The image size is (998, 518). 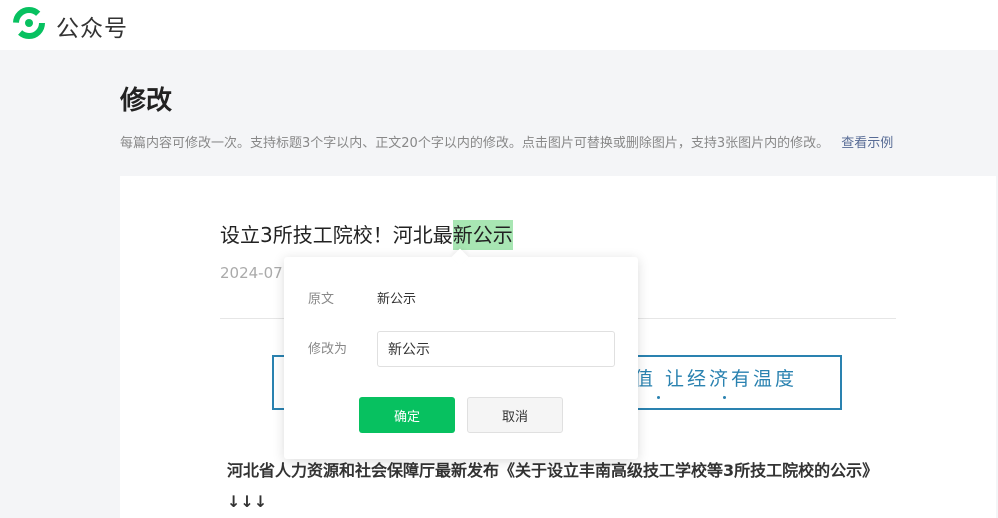 I want to click on confirm-button: 确定, so click(x=407, y=415).